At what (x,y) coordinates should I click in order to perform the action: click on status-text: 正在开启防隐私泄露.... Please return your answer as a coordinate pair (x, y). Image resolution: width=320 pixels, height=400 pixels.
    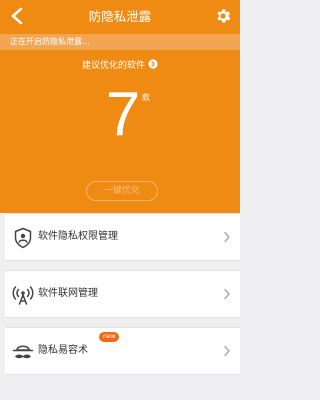
    Looking at the image, I should click on (50, 41).